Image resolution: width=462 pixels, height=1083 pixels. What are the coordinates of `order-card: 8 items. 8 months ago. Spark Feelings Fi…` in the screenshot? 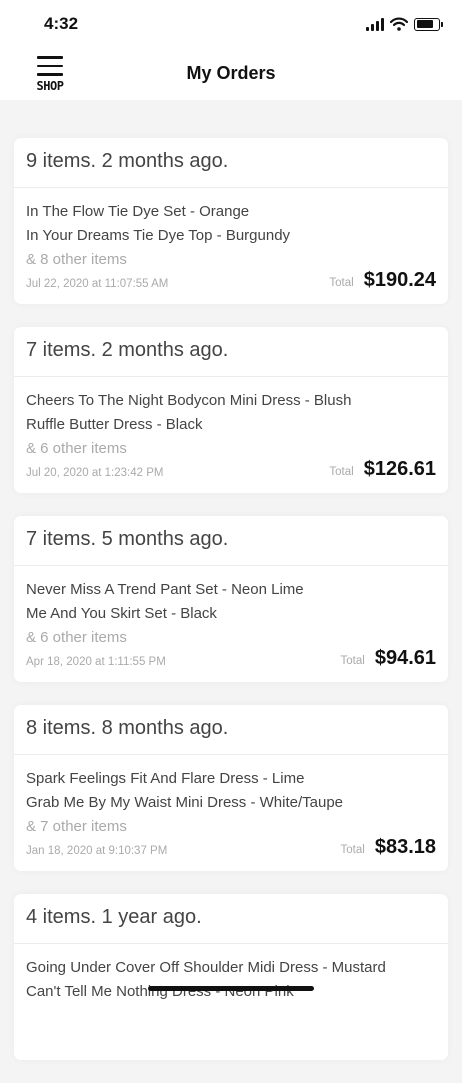 It's located at (231, 788).